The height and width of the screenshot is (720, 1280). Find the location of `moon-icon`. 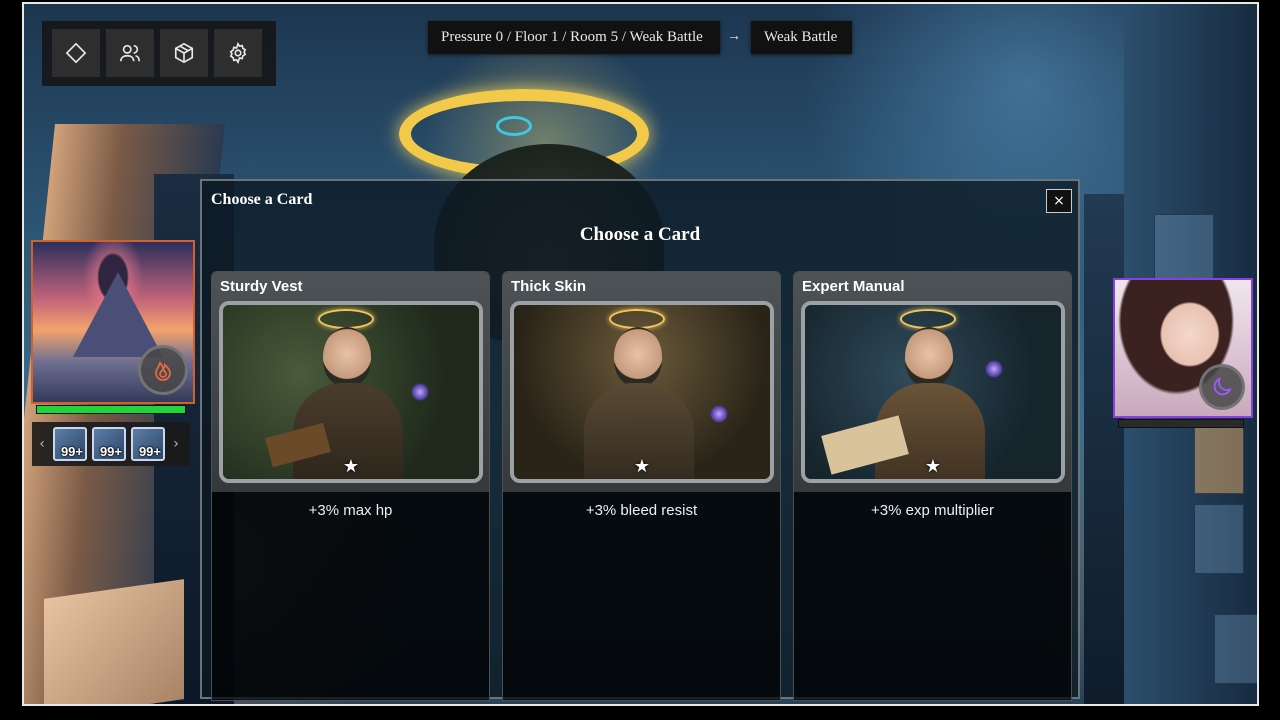

moon-icon is located at coordinates (1222, 386).